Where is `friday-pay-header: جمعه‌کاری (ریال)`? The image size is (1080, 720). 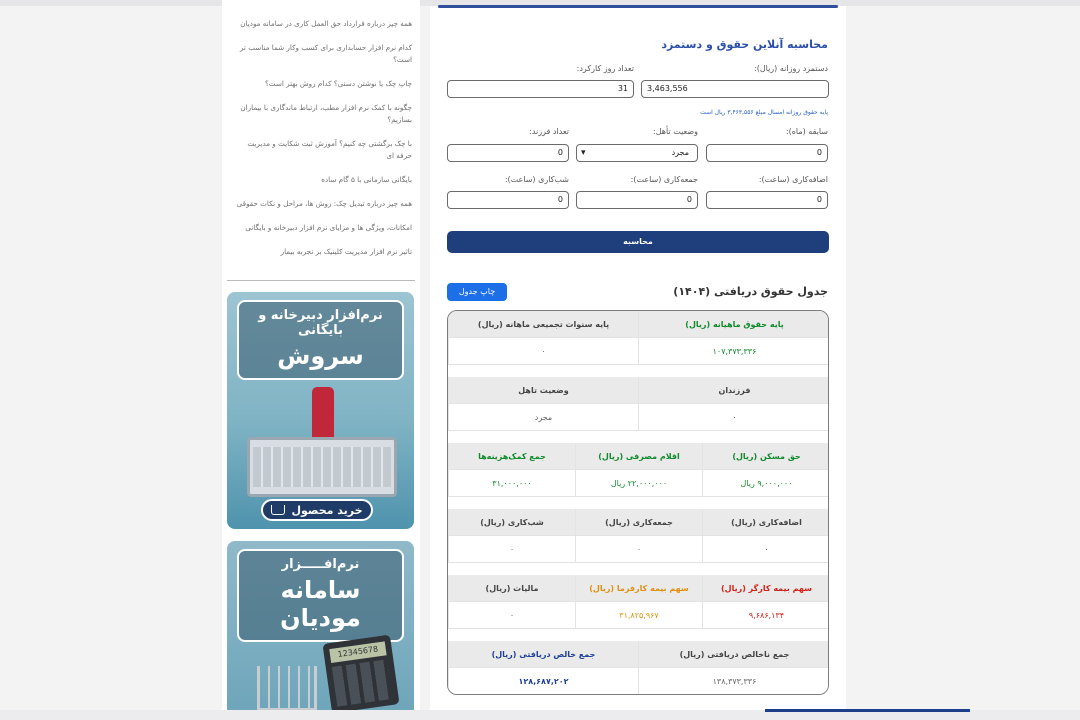
friday-pay-header: جمعه‌کاری (ریال) is located at coordinates (638, 522).